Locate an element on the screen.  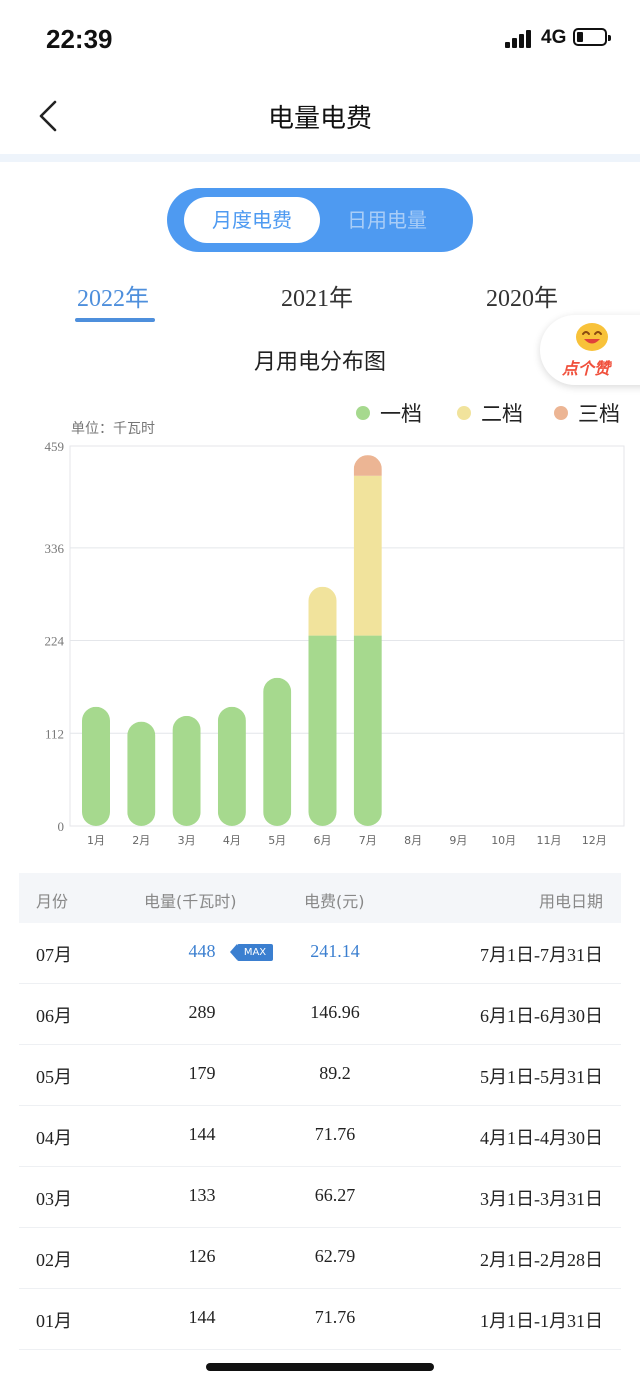
chart-title: 月用电分布图 is located at coordinates (319, 362).